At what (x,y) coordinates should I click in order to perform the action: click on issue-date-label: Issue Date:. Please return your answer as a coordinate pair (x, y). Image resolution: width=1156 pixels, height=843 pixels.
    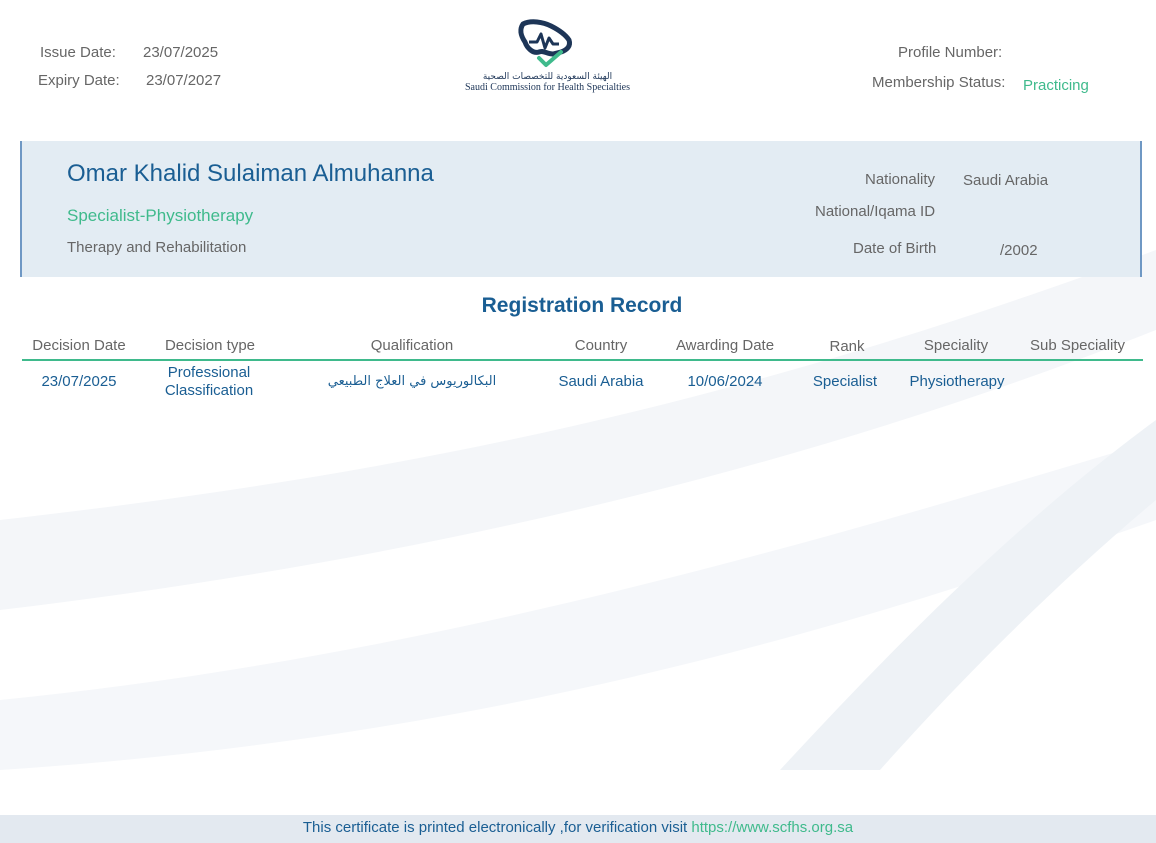
    Looking at the image, I should click on (78, 52).